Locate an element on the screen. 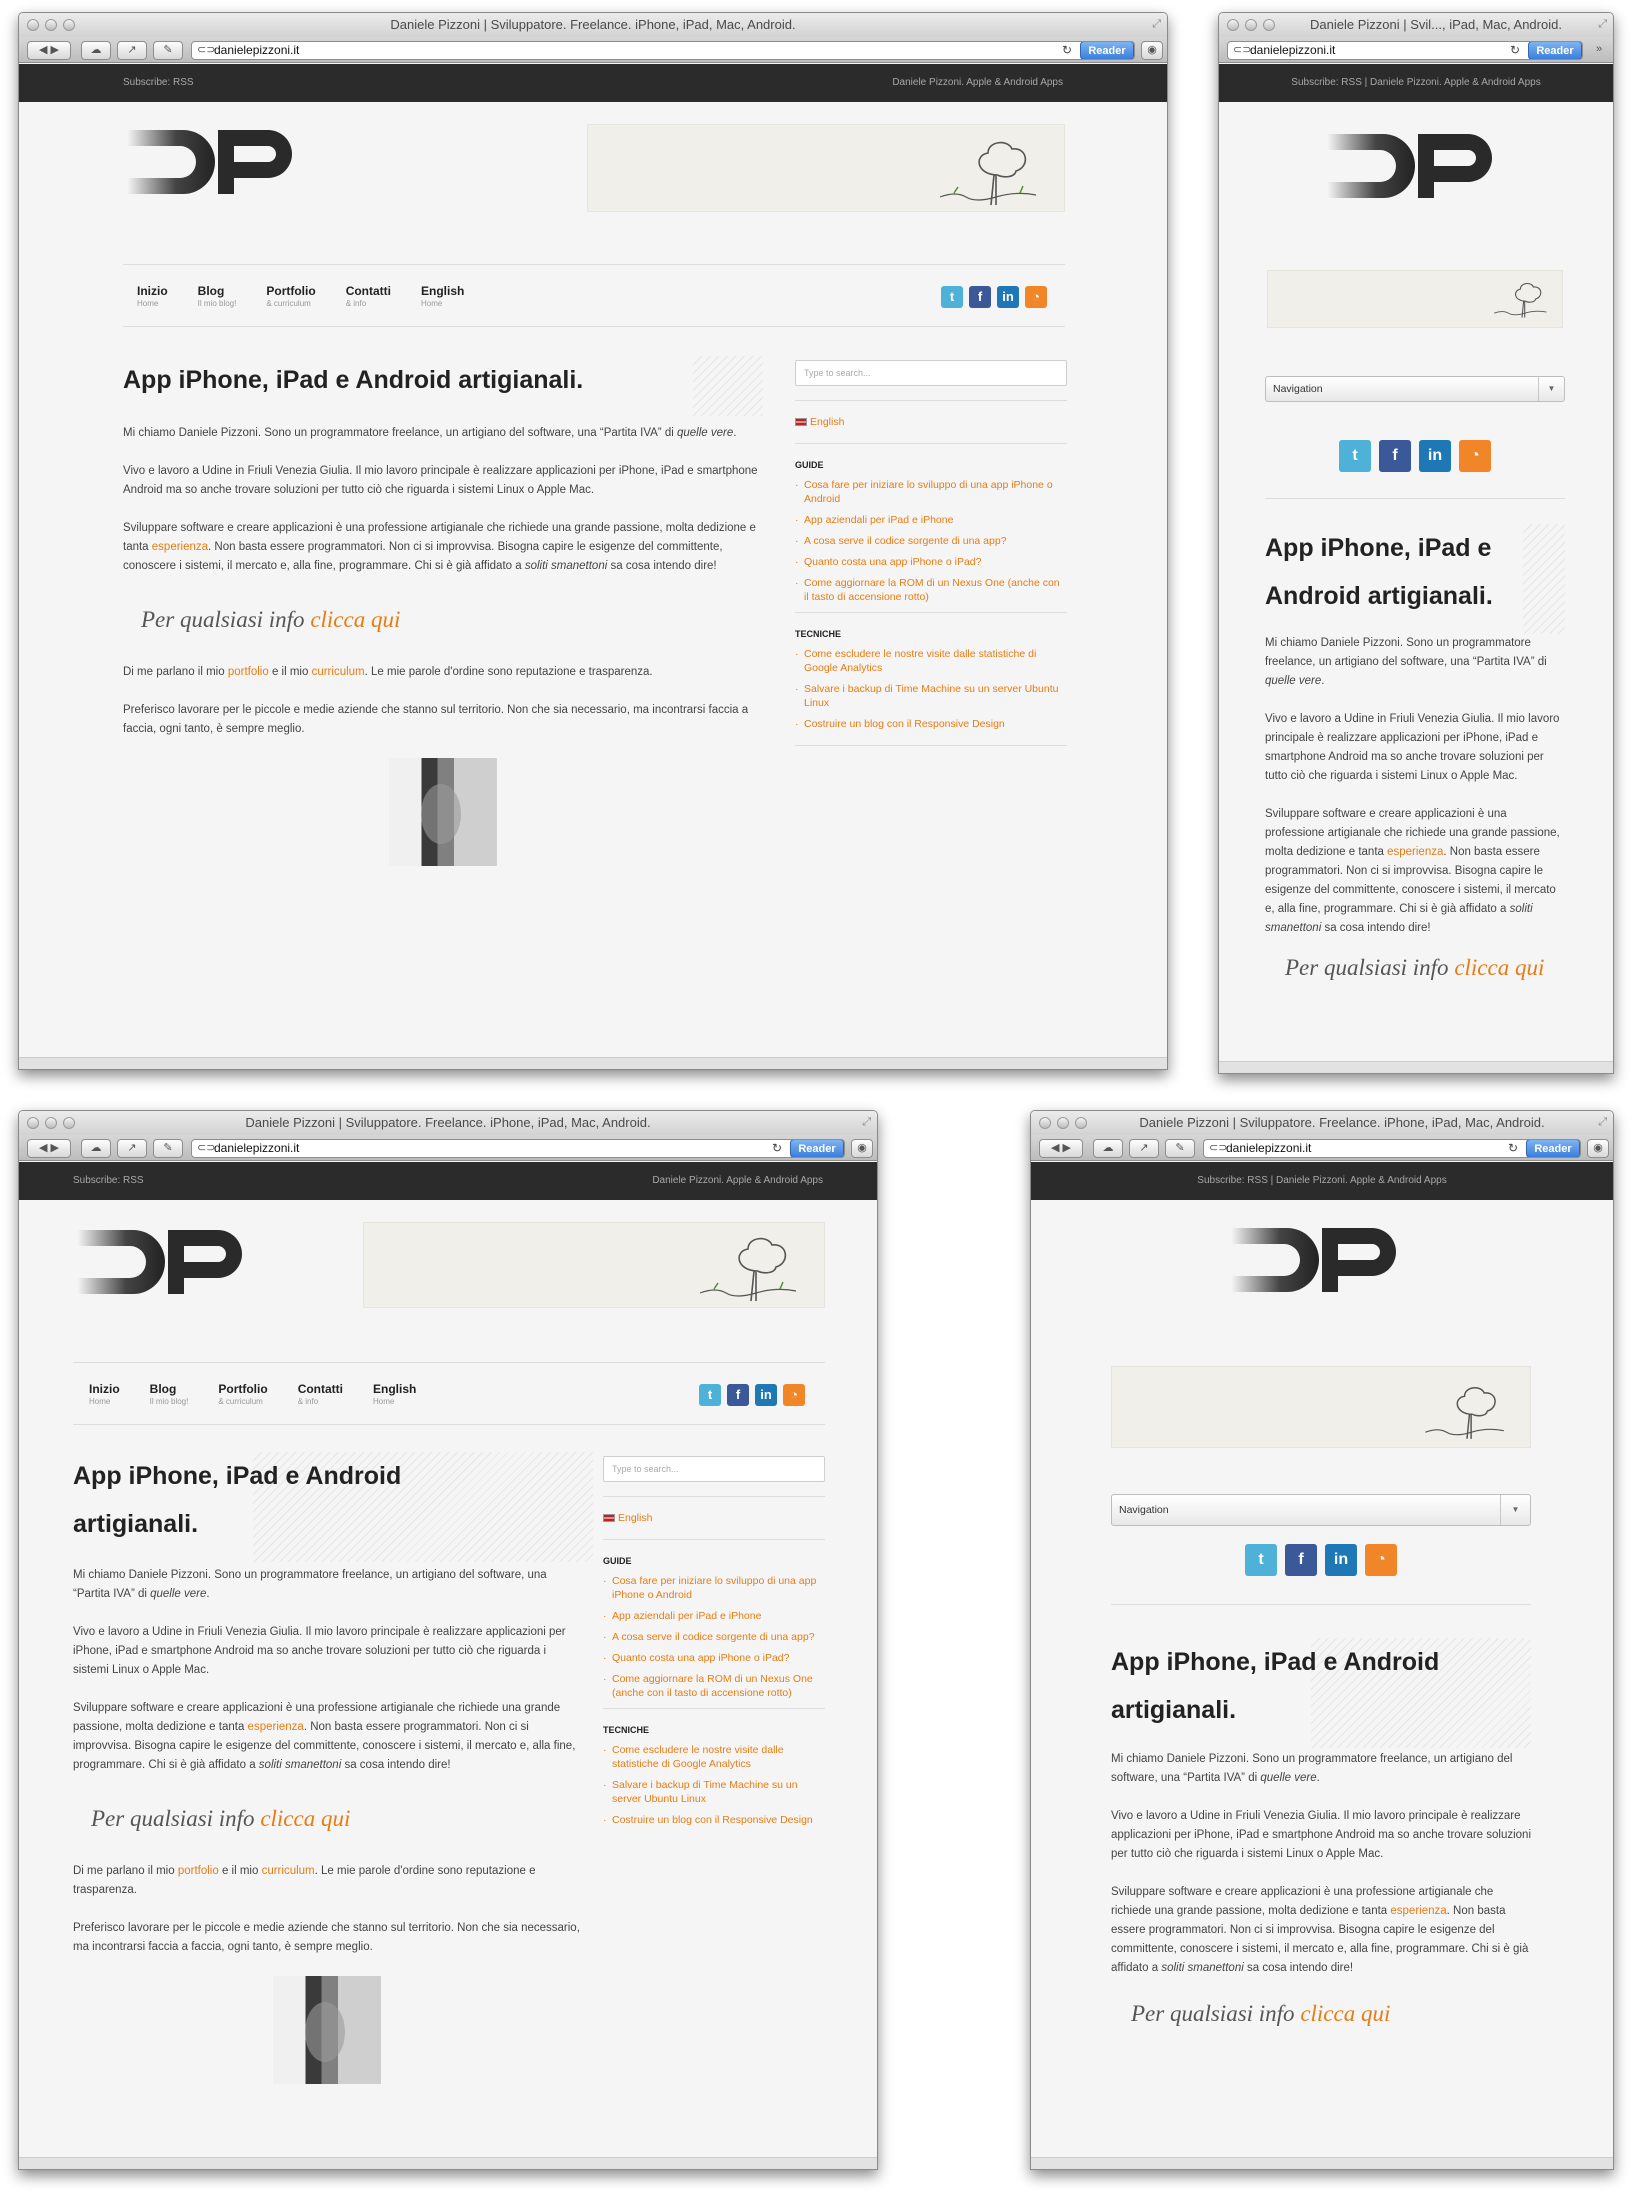 The image size is (1639, 2201). nav-item-blog: Blog Il mio blog! is located at coordinates (169, 1394).